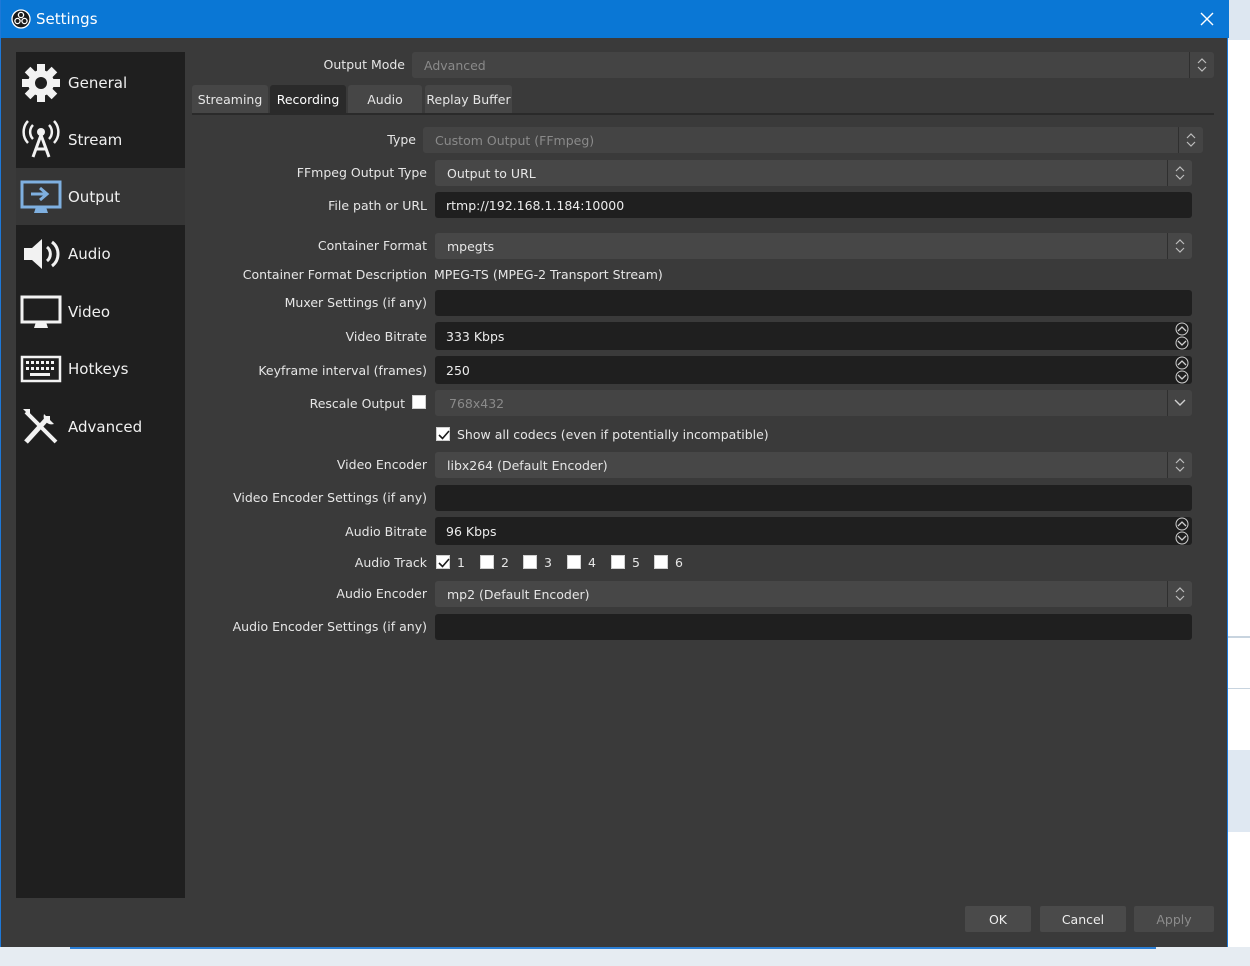 This screenshot has width=1250, height=966. What do you see at coordinates (308, 99) in the screenshot?
I see `tab-recording: Recording` at bounding box center [308, 99].